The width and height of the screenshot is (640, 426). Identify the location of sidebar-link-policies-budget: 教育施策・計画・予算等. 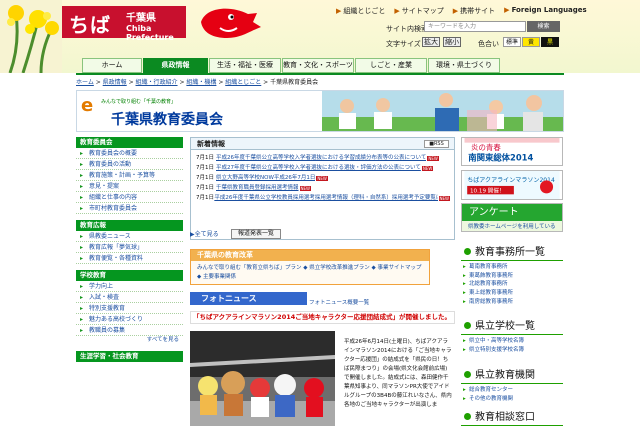
(129, 175).